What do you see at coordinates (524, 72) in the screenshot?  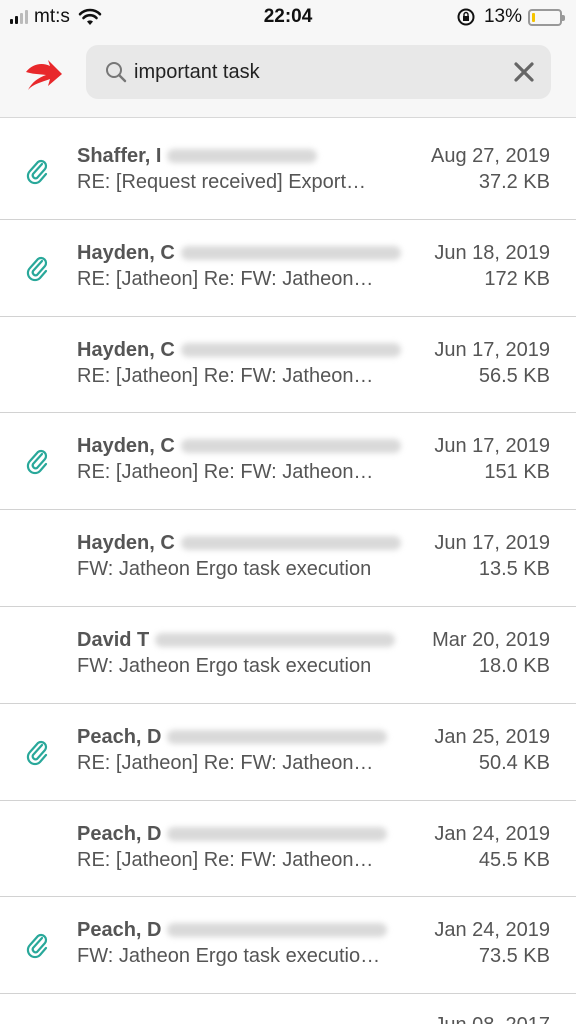 I see `close-icon` at bounding box center [524, 72].